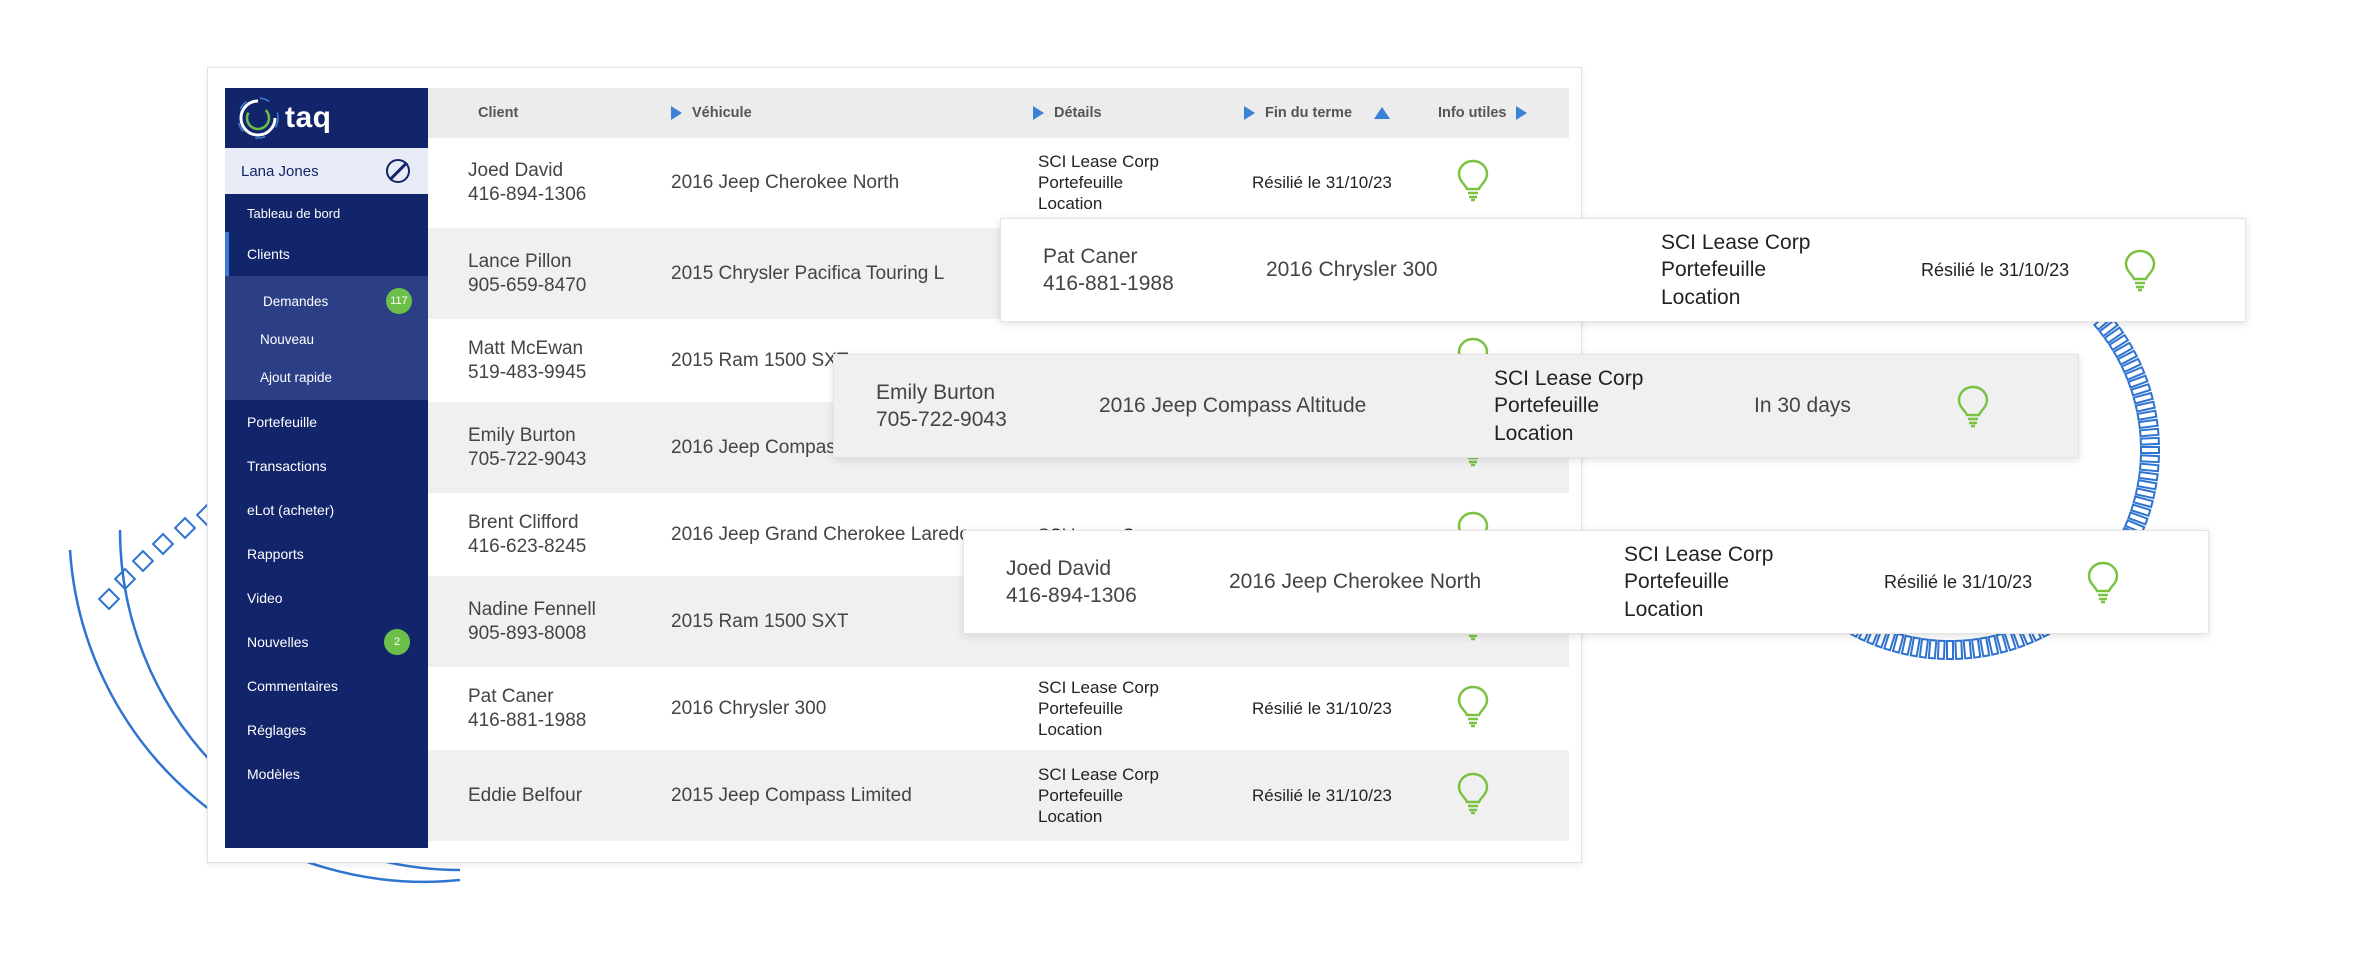 Image resolution: width=2358 pixels, height=972 pixels. I want to click on nav-item-nouvelles: Nouvelles 2, so click(326, 642).